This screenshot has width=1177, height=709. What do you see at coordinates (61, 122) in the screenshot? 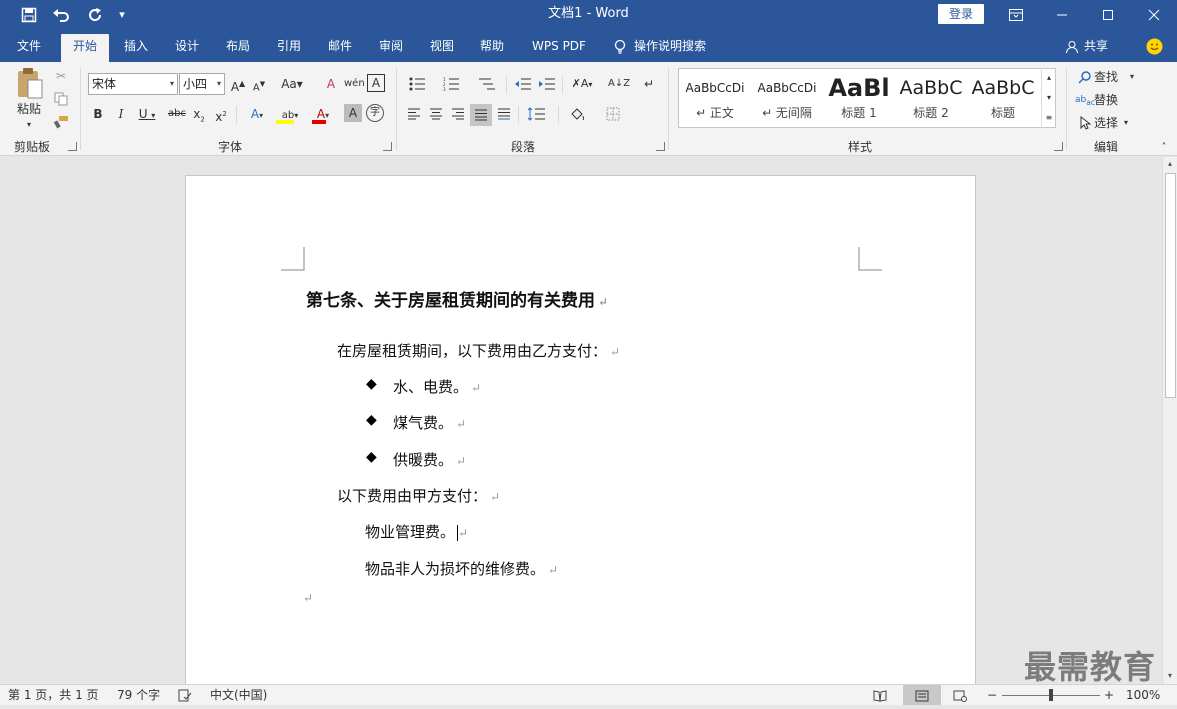
I see `format-painter-icon` at bounding box center [61, 122].